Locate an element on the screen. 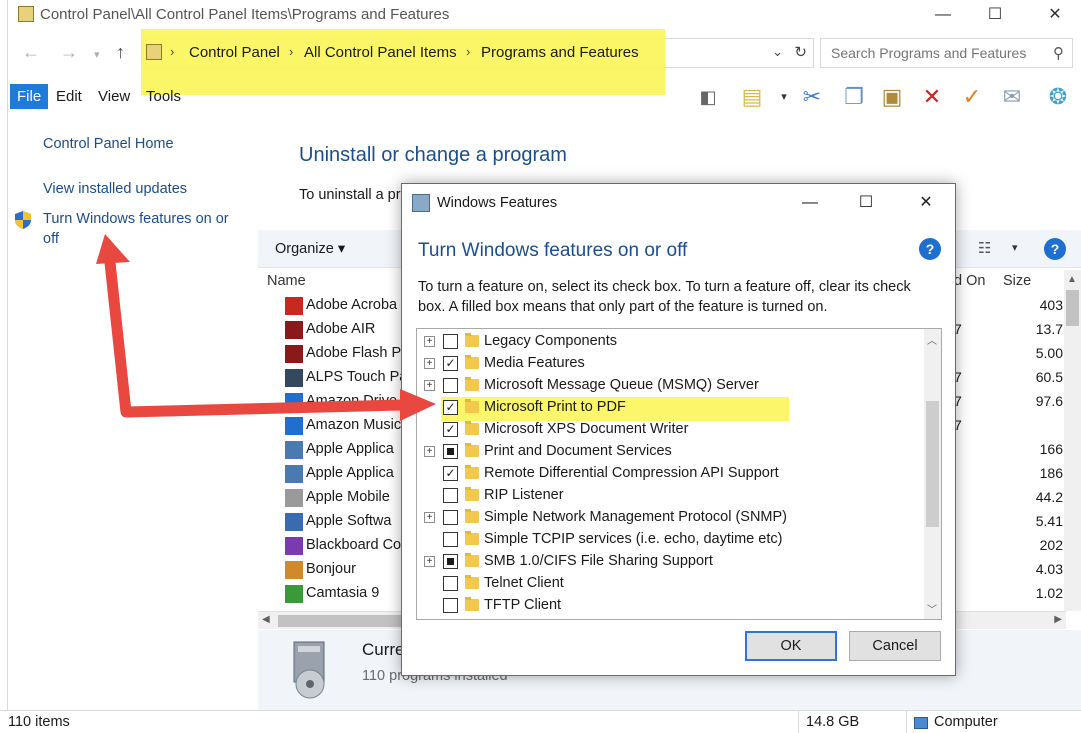 The image size is (1081, 733). panel-icon: ◧ is located at coordinates (708, 97).